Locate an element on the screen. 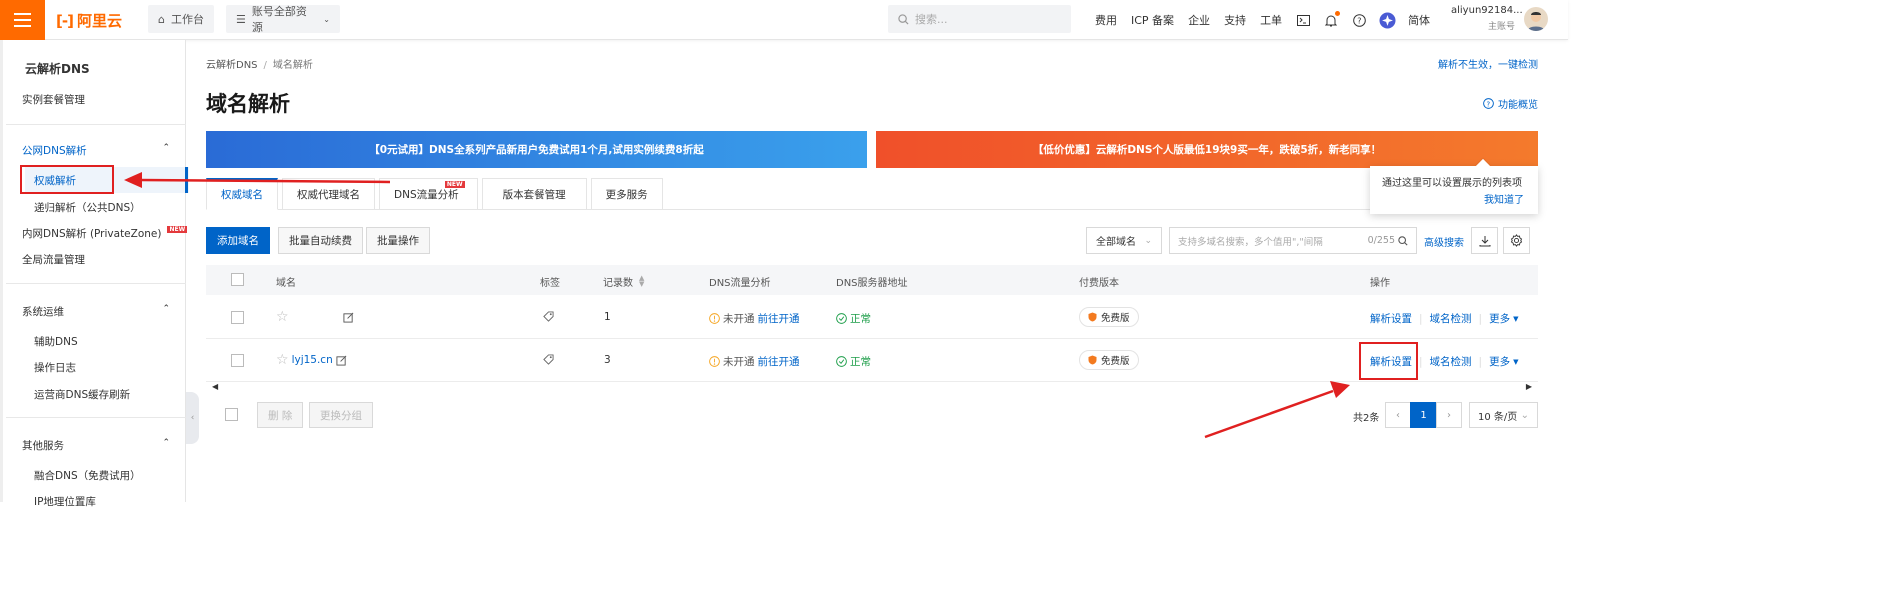  domain-cell: ☆ lyj15.cn is located at coordinates (311, 360).